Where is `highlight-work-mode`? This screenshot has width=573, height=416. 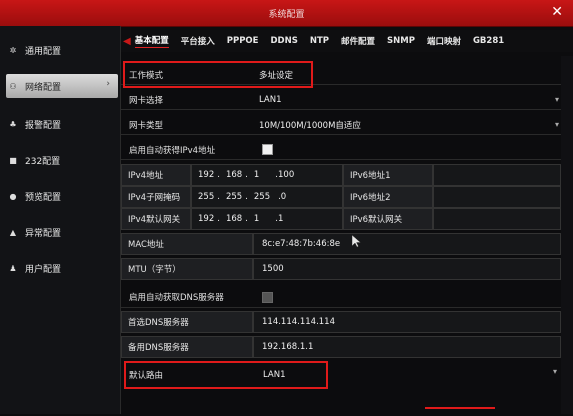 highlight-work-mode is located at coordinates (218, 74).